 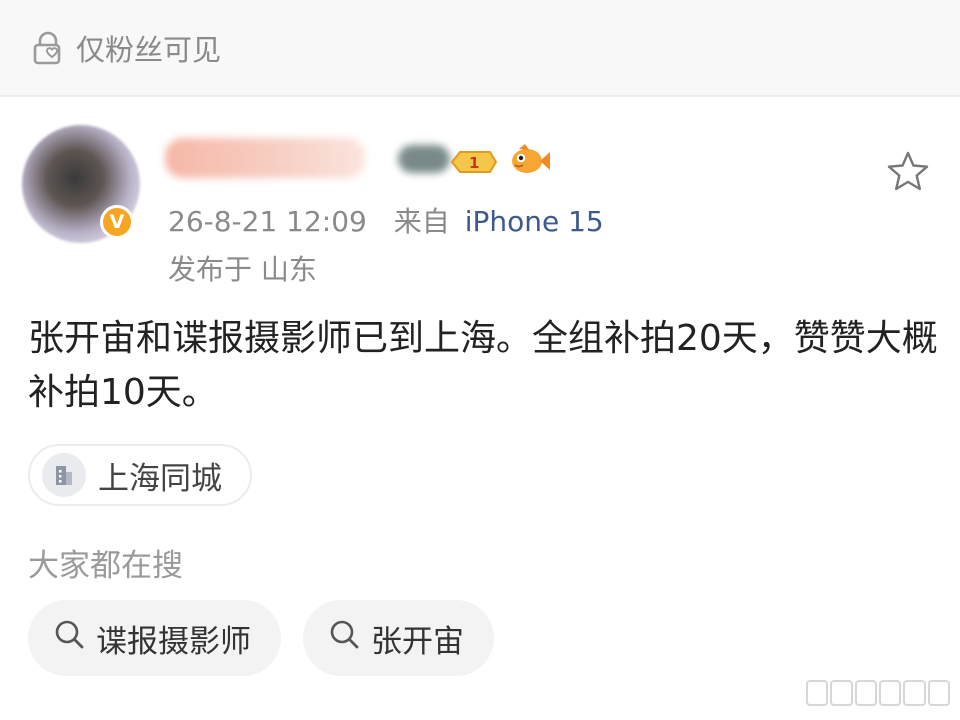 I want to click on fish-badge-icon, so click(x=529, y=160).